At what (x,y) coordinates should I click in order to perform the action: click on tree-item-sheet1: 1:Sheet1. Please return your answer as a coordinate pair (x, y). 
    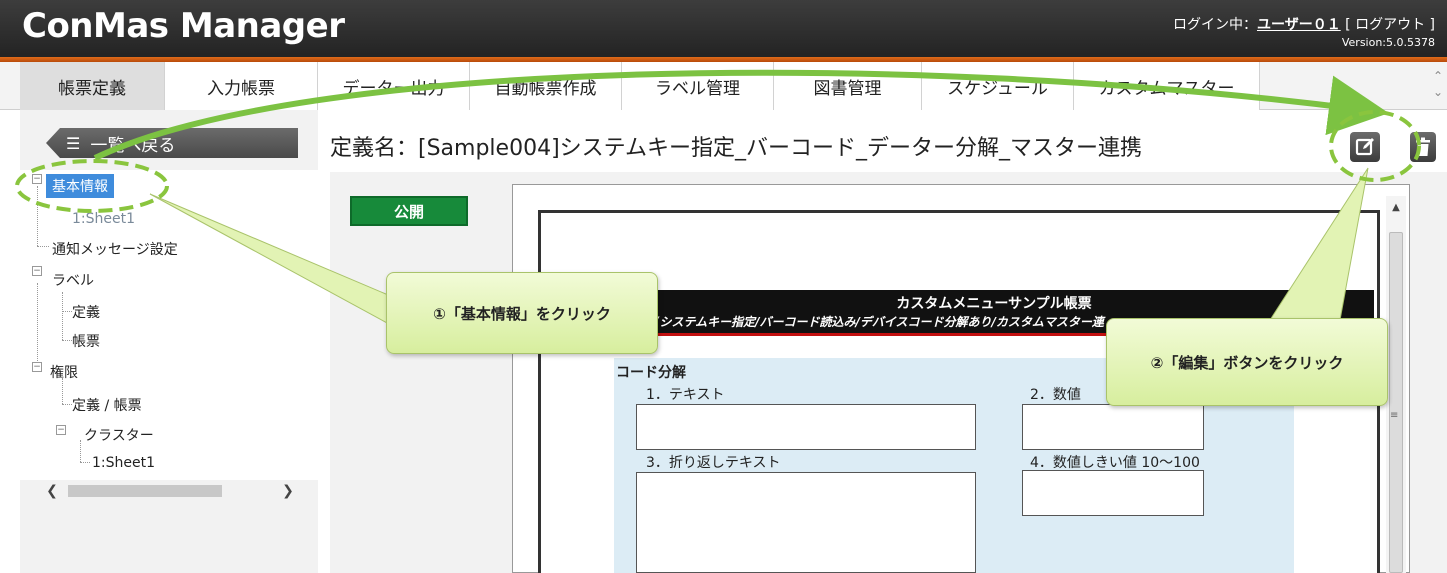
    Looking at the image, I should click on (103, 219).